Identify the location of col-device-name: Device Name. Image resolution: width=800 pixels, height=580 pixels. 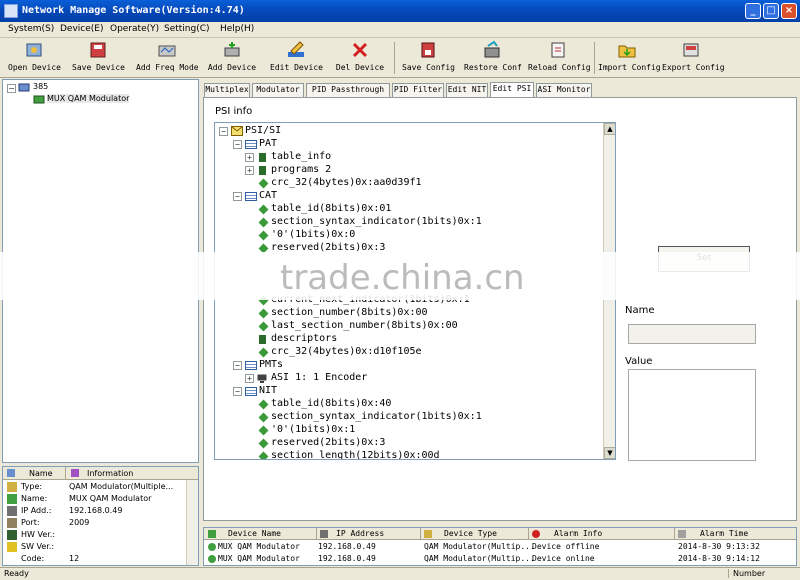
(254, 533).